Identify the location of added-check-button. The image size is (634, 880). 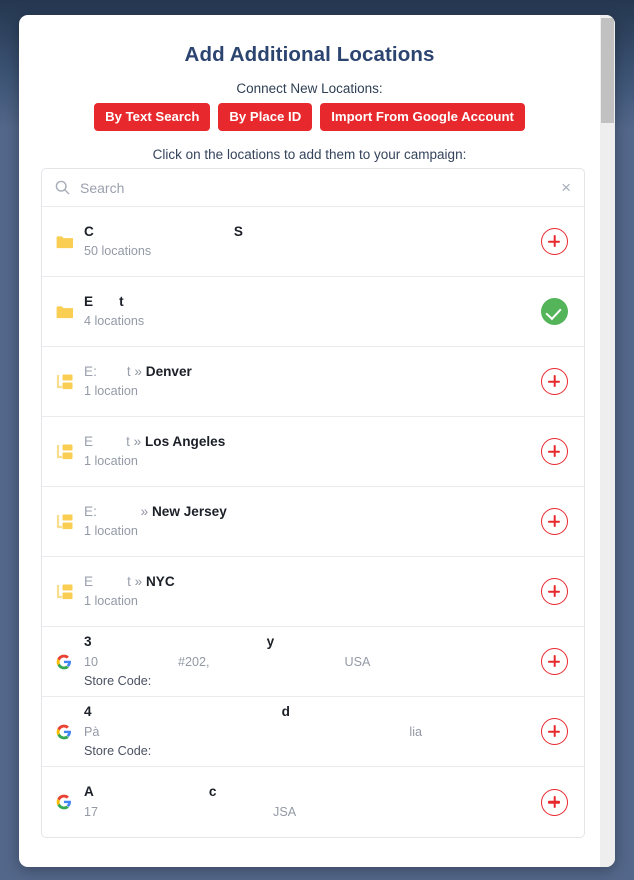
(554, 311).